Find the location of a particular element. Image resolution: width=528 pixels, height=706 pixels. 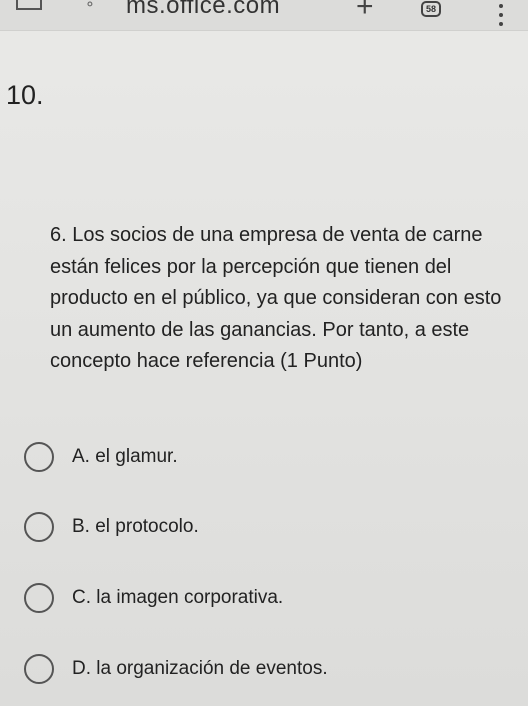

new-tab-icon: + is located at coordinates (365, 12).